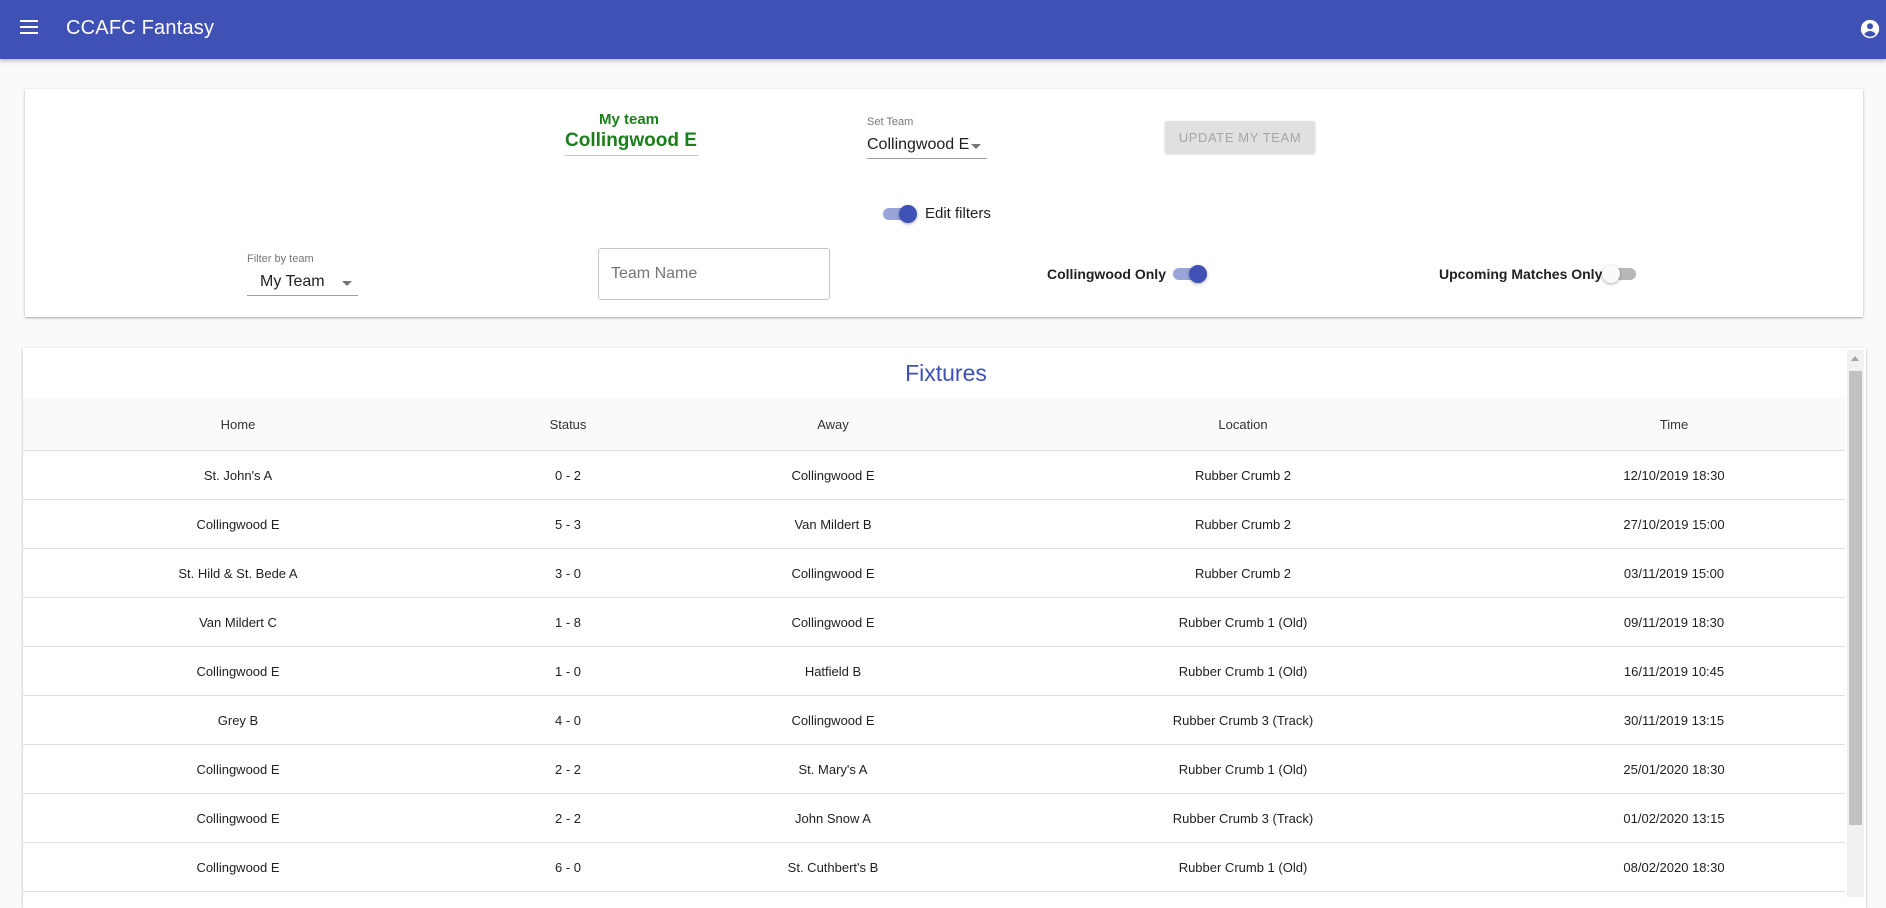  I want to click on column-header-home: Home, so click(238, 424).